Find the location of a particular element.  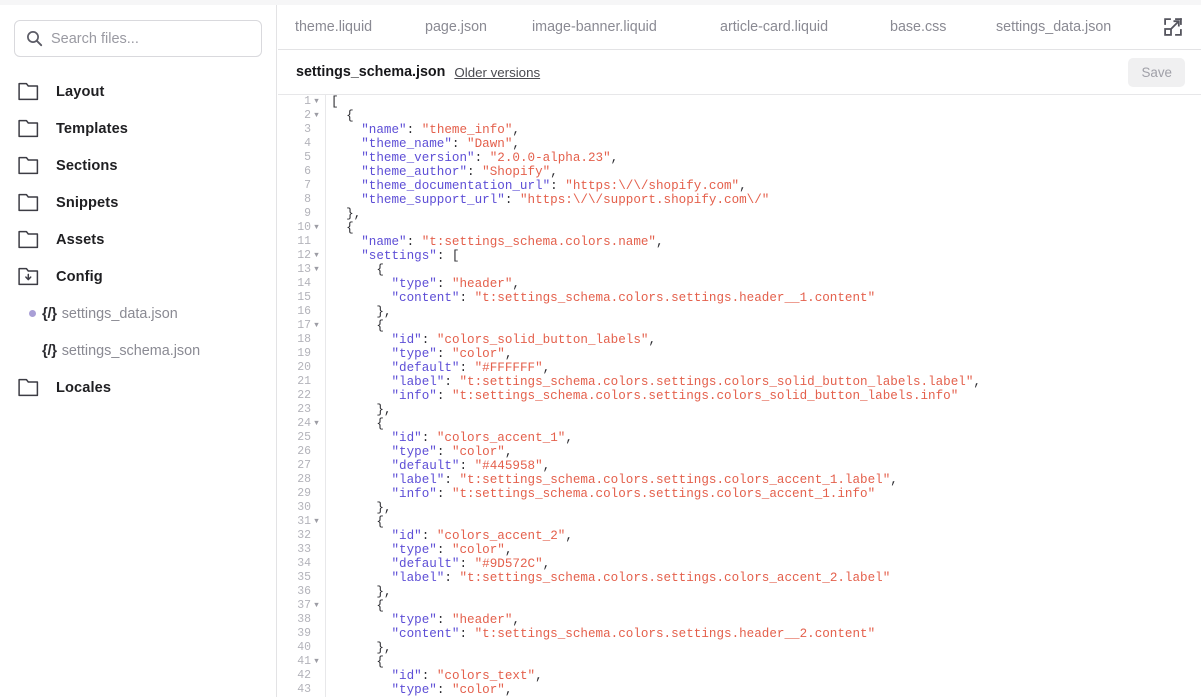

line-number-value: 13 is located at coordinates (304, 269).